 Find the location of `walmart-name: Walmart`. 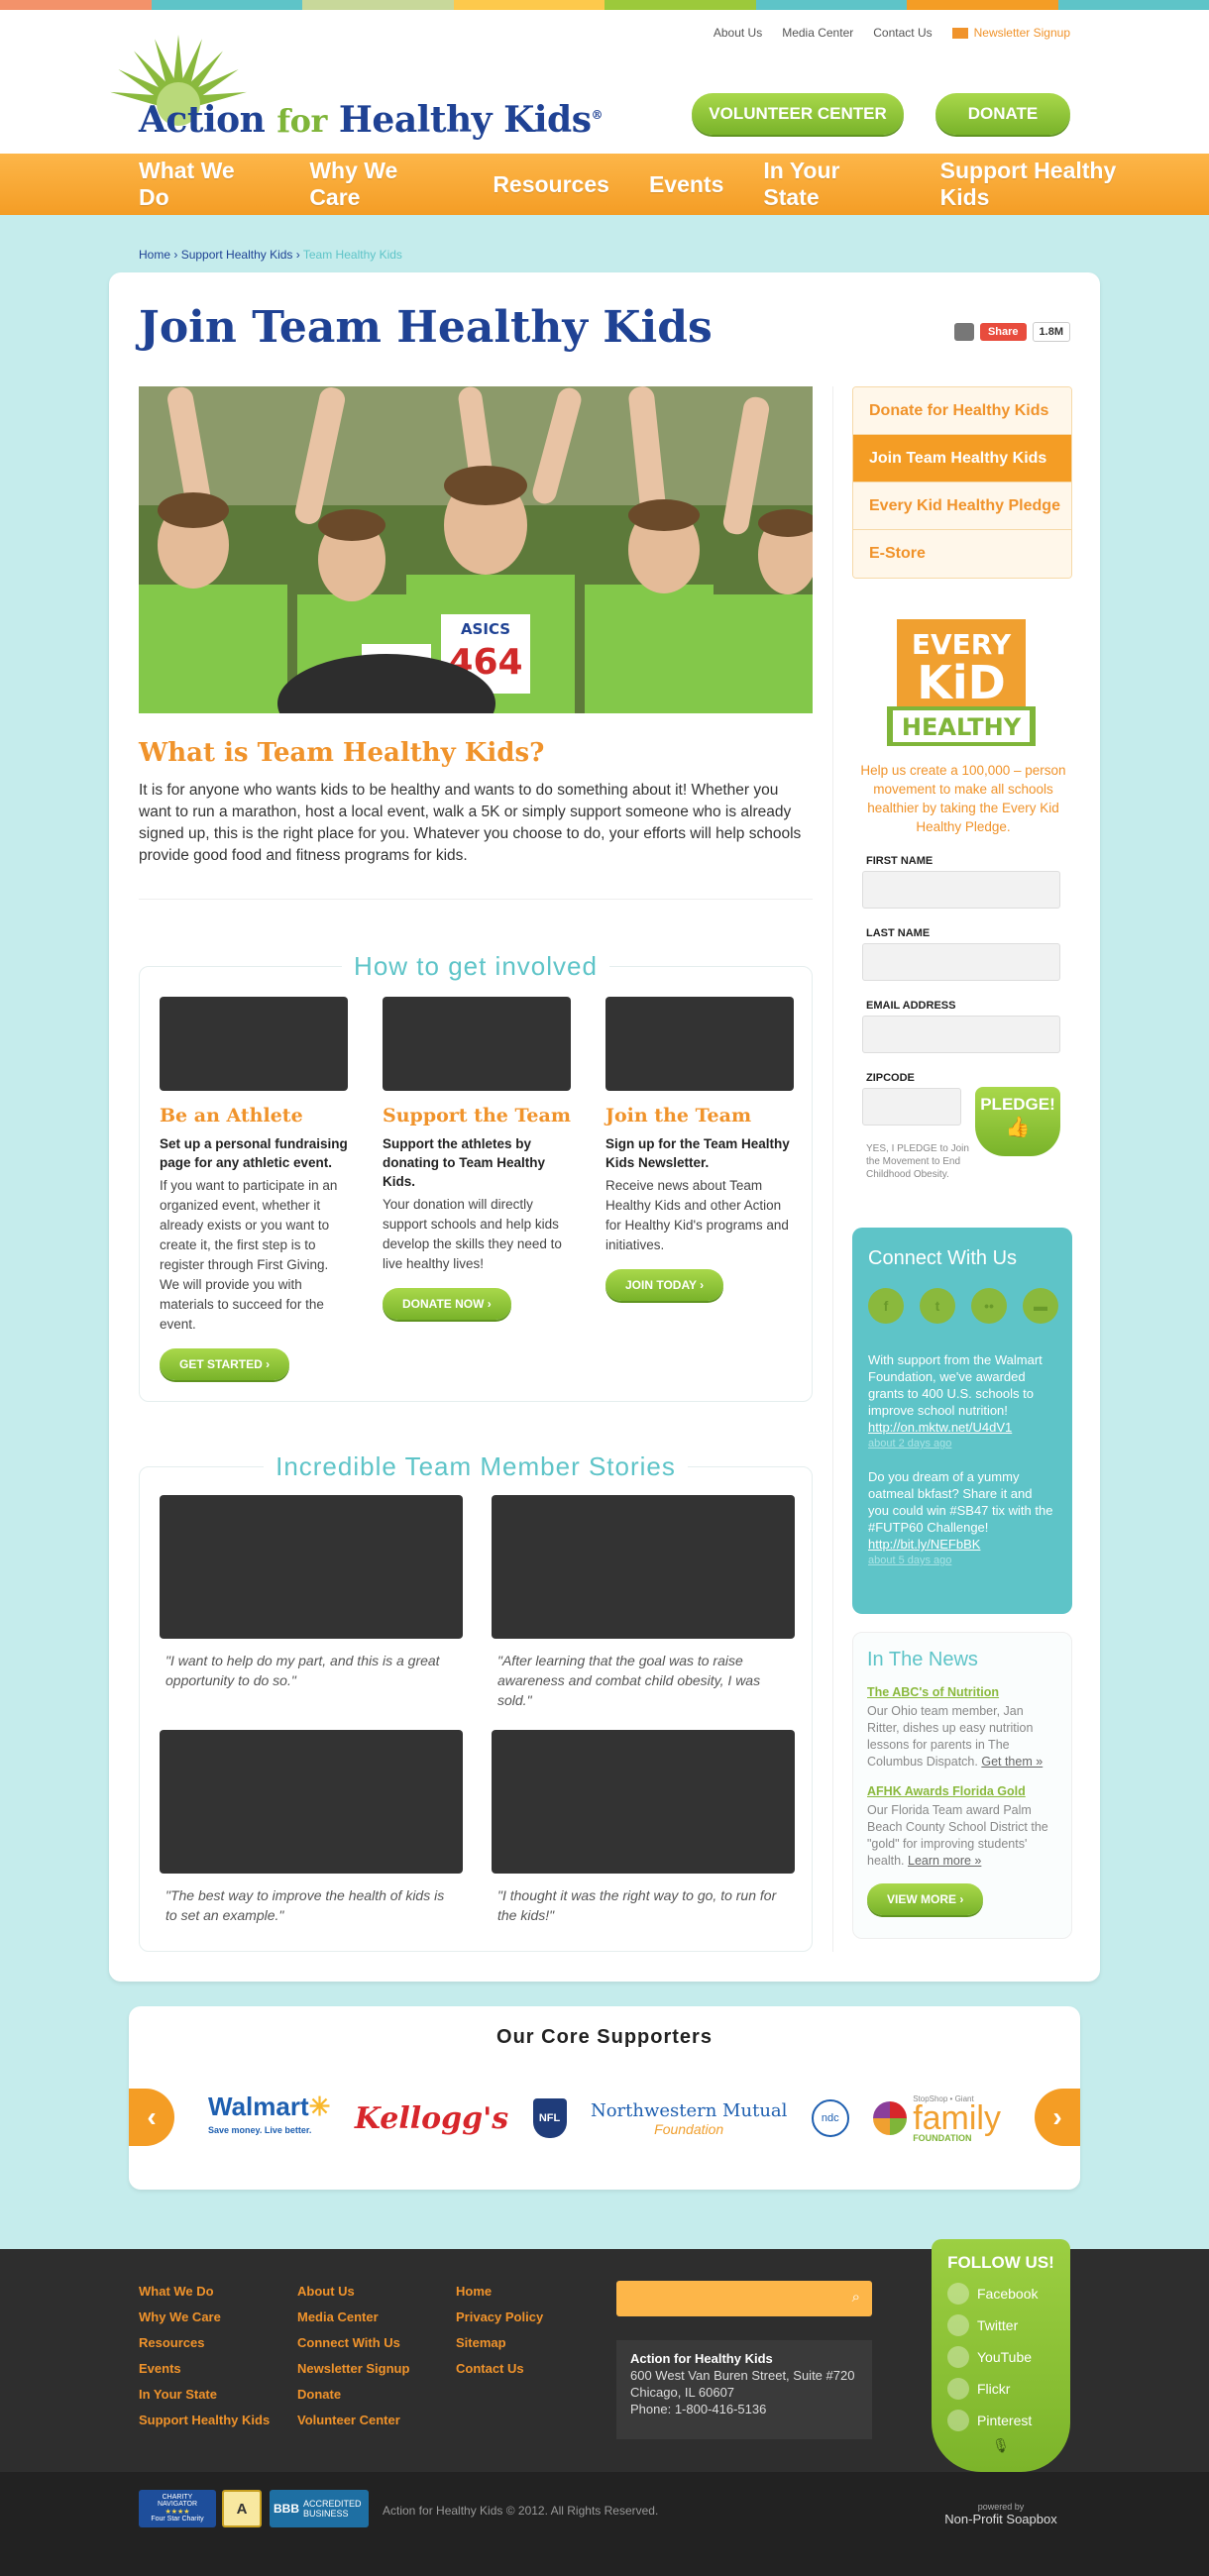

walmart-name: Walmart is located at coordinates (258, 2107).